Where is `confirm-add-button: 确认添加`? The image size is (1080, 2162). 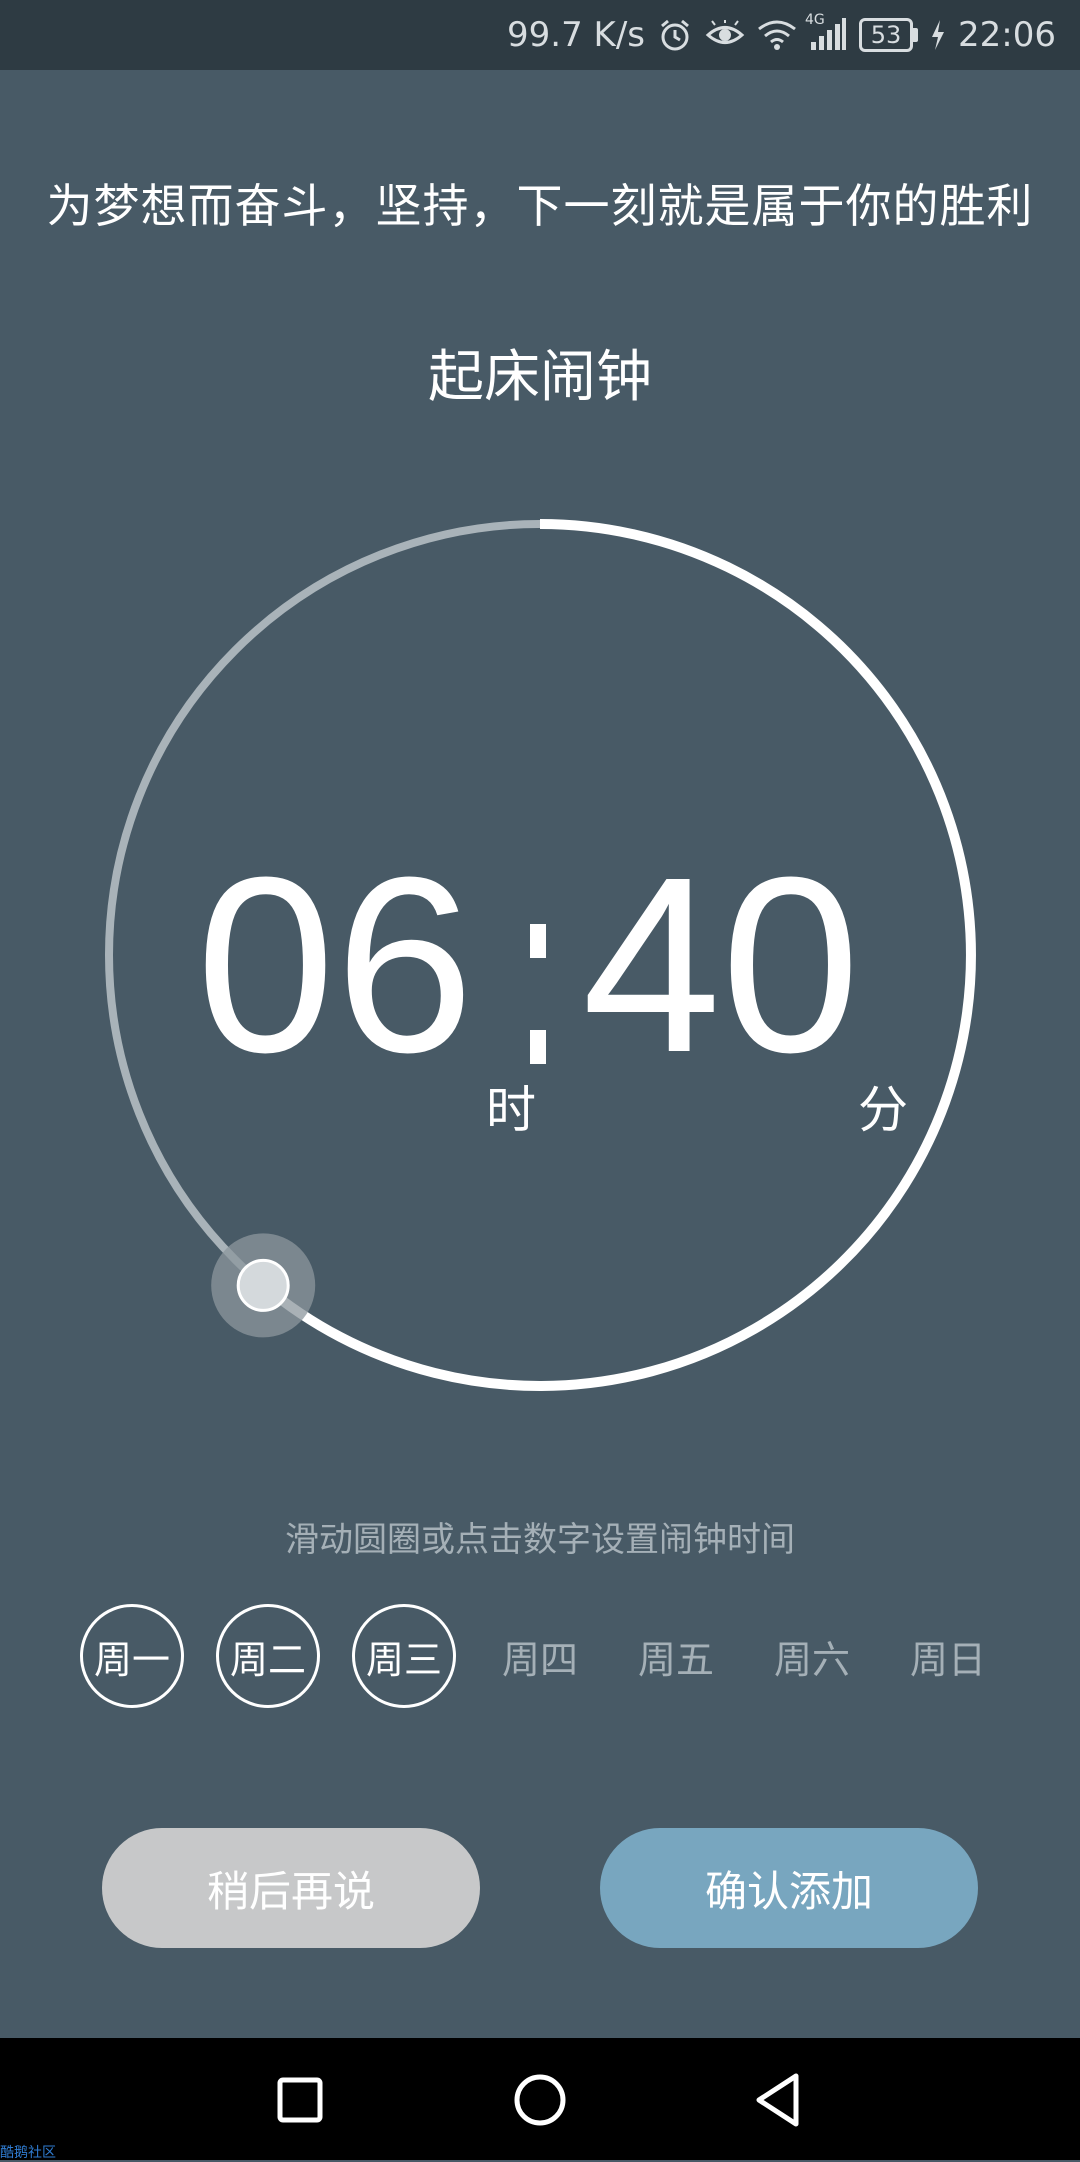 confirm-add-button: 确认添加 is located at coordinates (789, 1888).